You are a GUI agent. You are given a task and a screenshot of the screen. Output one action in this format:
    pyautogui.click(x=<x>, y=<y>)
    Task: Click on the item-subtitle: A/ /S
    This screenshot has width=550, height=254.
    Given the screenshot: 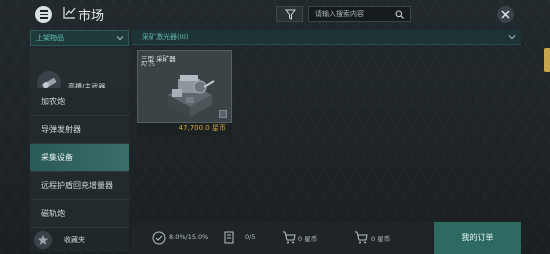 What is the action you would take?
    pyautogui.click(x=148, y=64)
    